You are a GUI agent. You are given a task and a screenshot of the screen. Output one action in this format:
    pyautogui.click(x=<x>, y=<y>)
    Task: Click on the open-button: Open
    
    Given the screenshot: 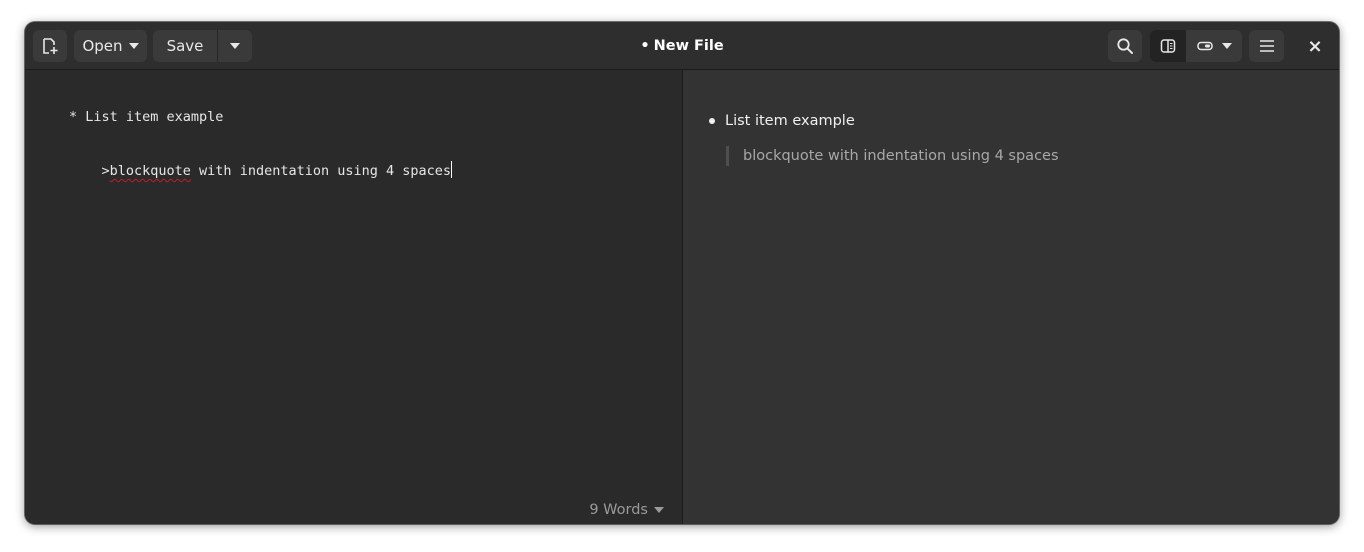 What is the action you would take?
    pyautogui.click(x=110, y=46)
    